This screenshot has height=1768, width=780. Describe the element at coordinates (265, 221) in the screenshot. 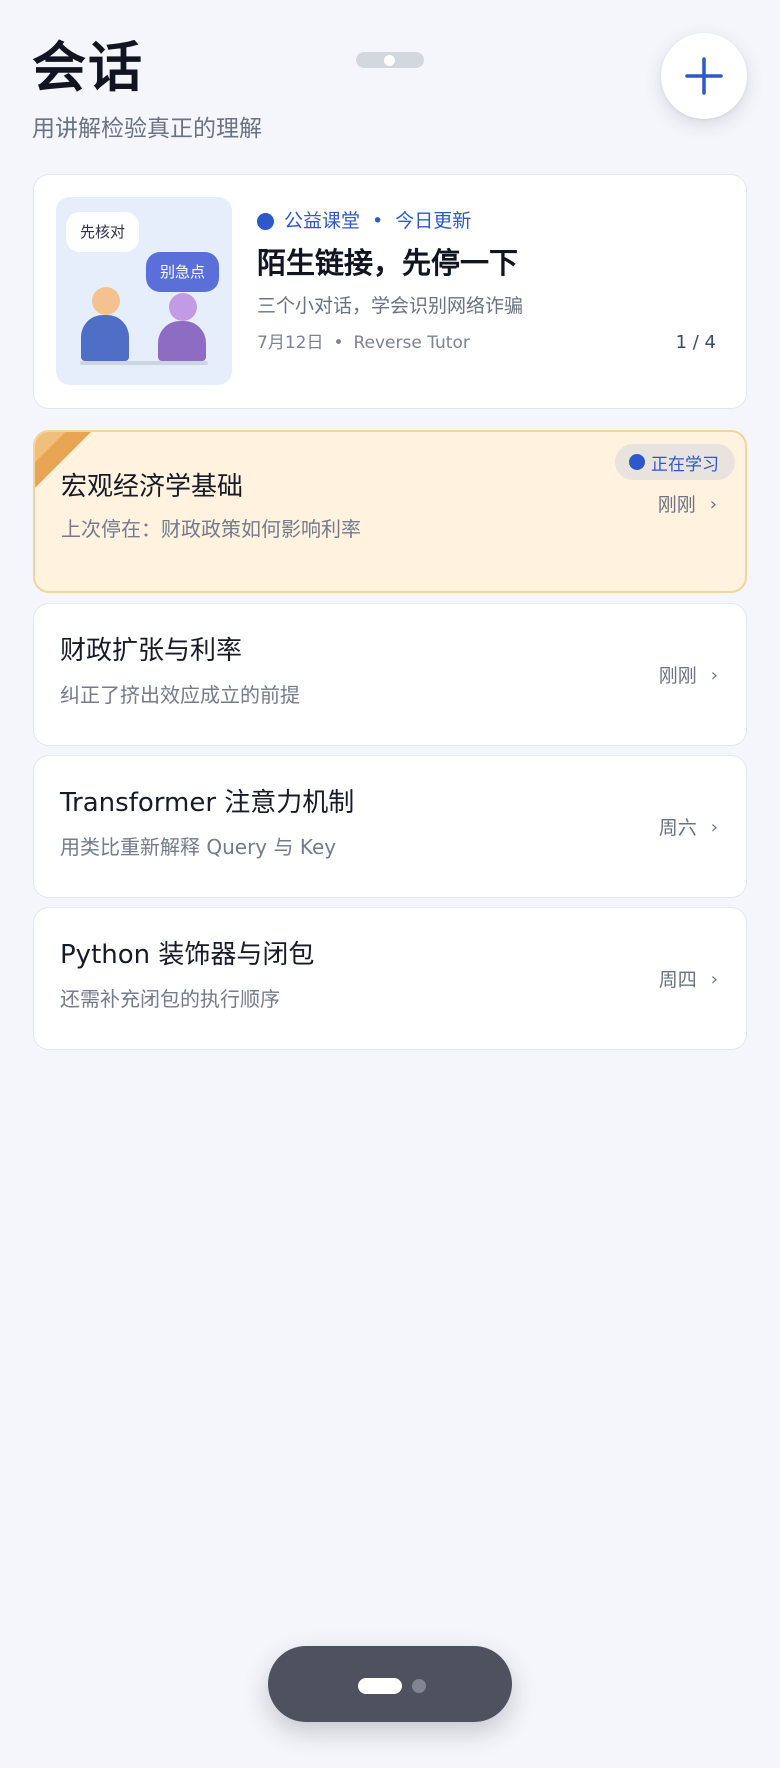

I see `tag-dot-icon` at that location.